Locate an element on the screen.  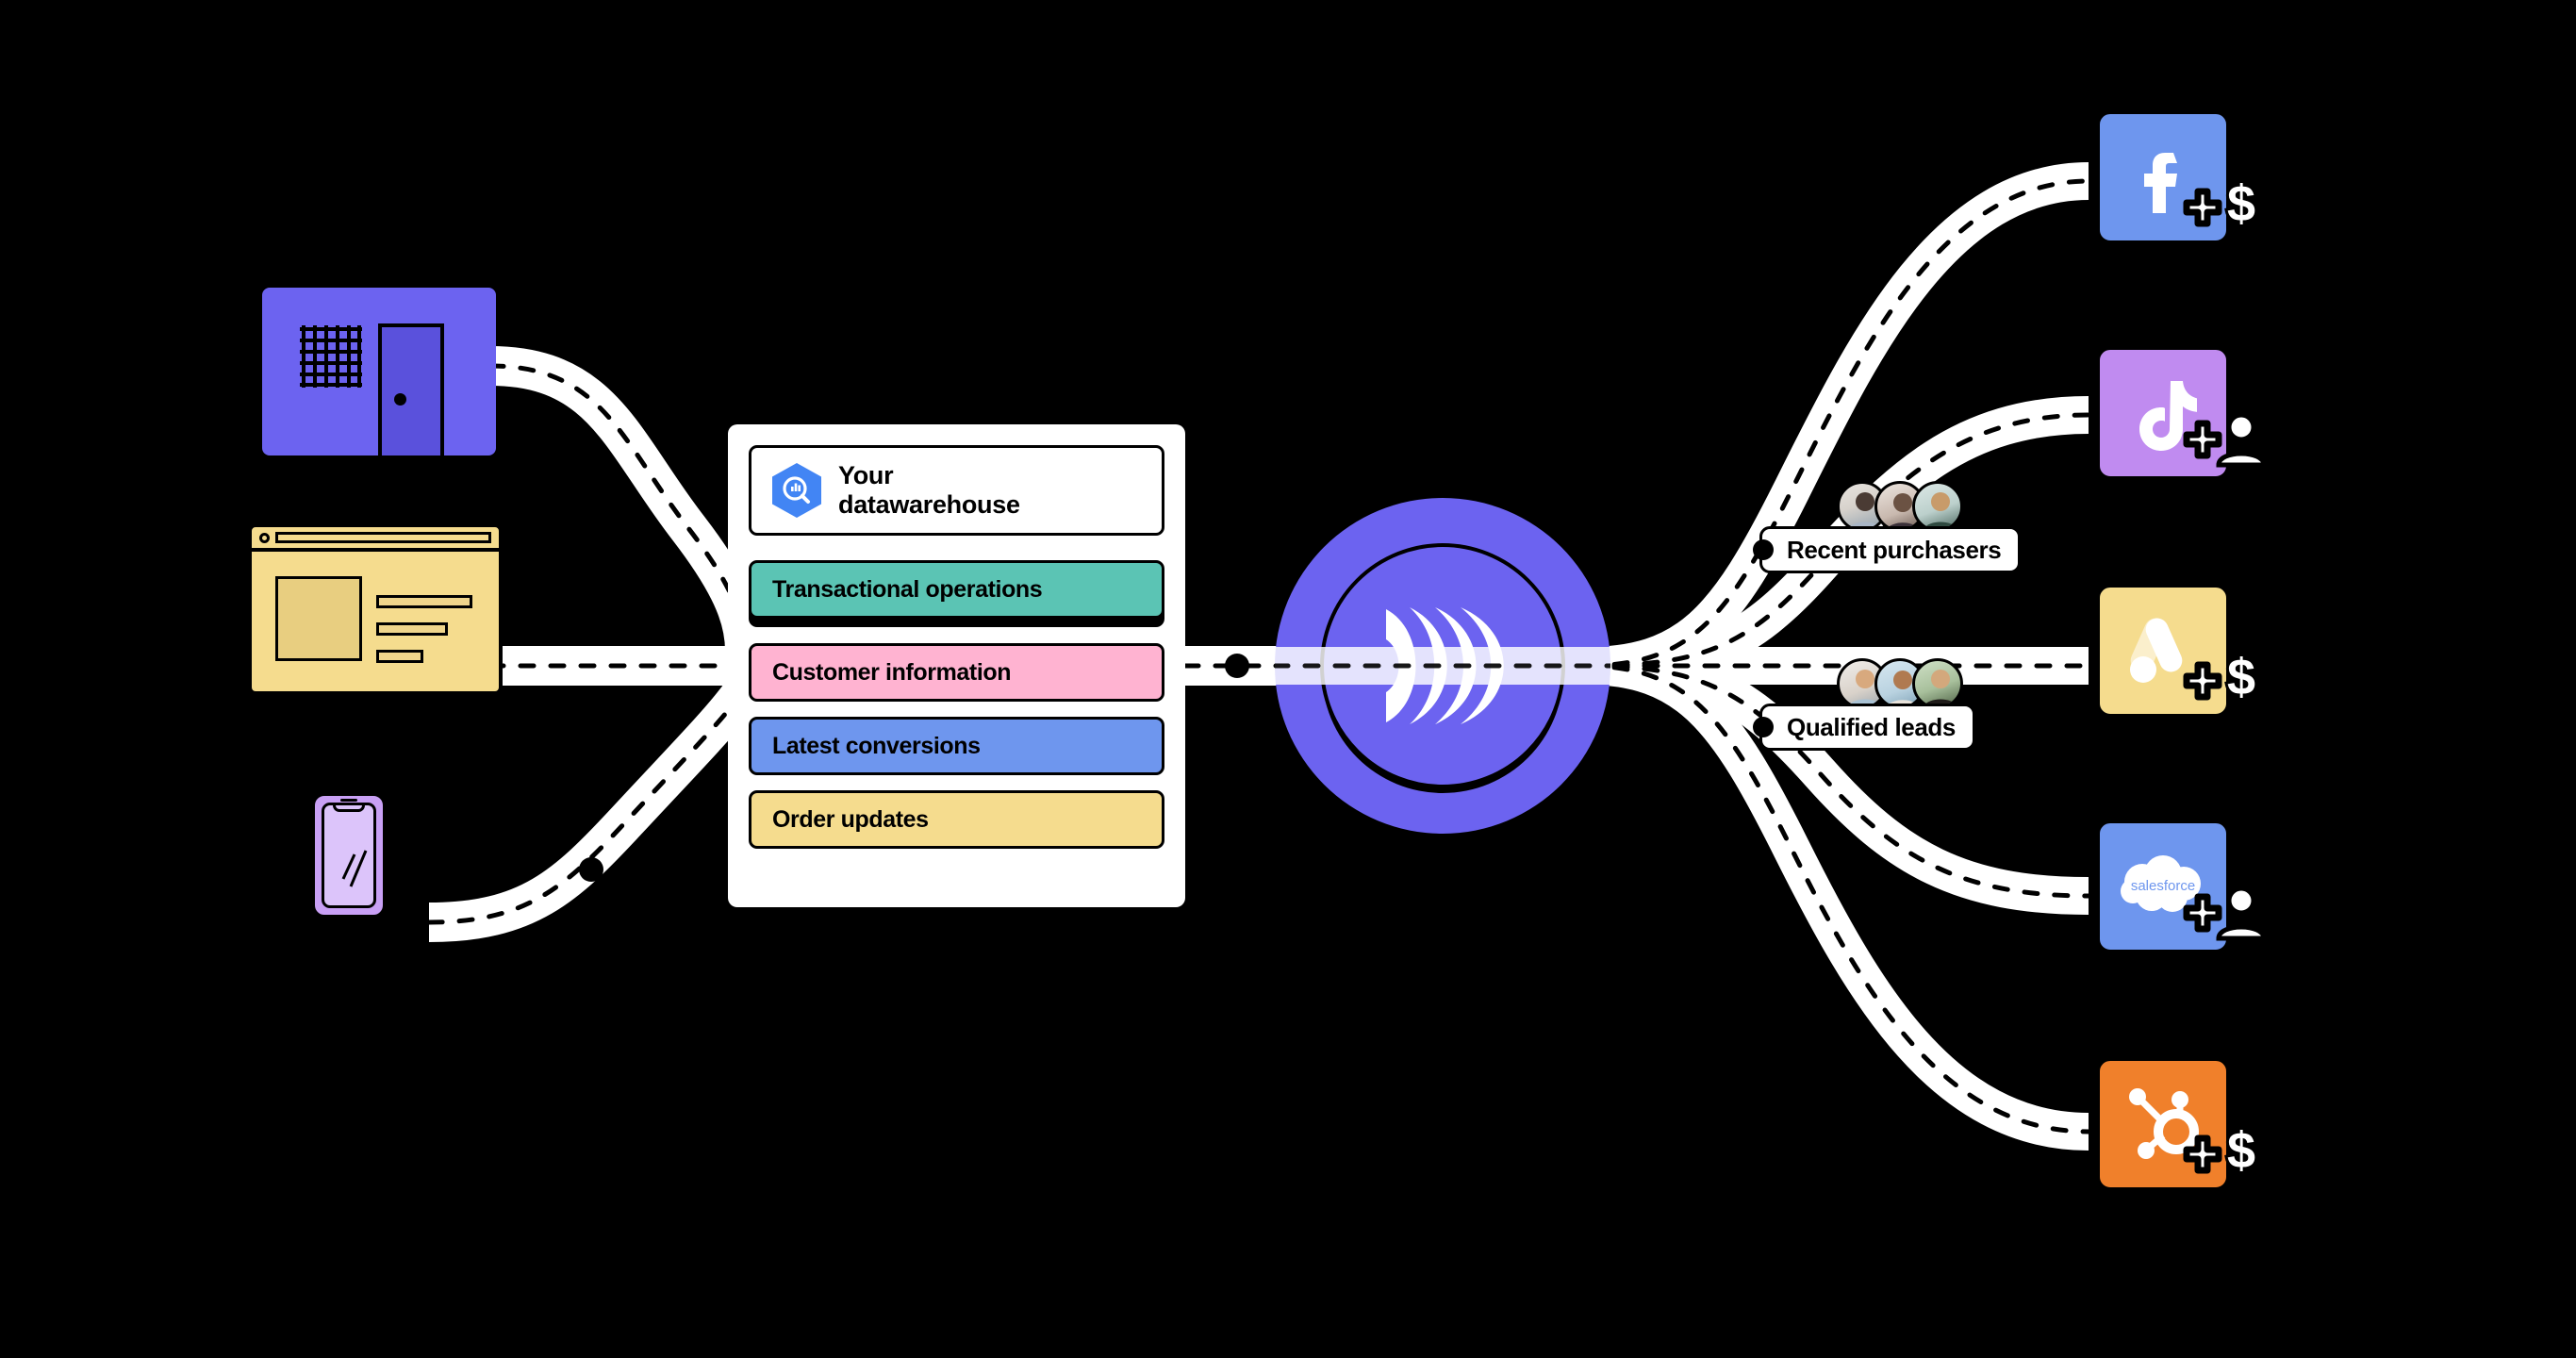
store-icon is located at coordinates (379, 371).